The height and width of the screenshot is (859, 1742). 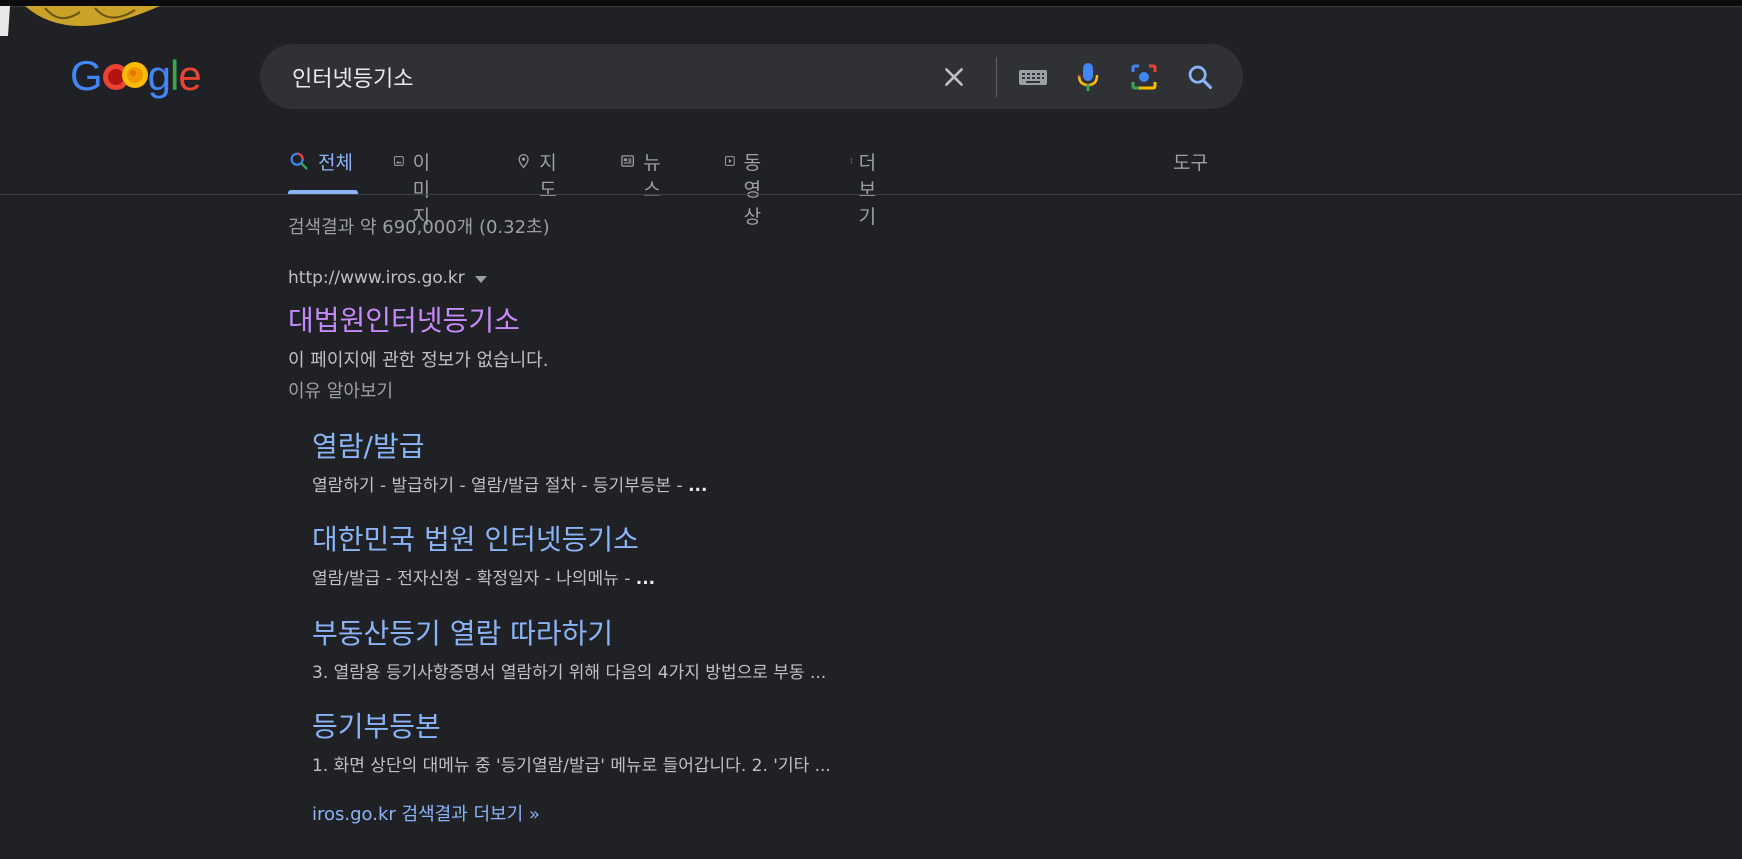 I want to click on sitelink-title: 등기부등본, so click(x=376, y=725).